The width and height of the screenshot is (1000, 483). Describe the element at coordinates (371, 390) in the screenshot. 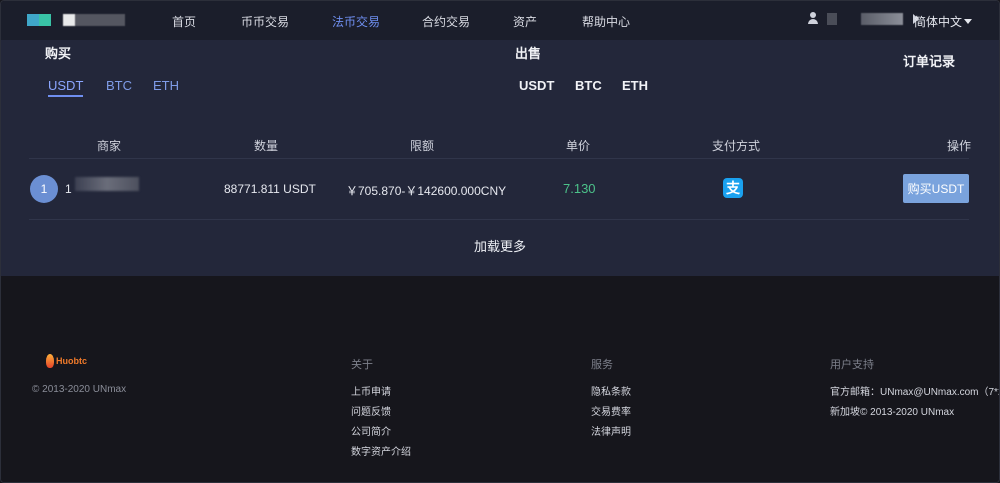

I see `footer-link-listing-apply: 上币申请` at that location.